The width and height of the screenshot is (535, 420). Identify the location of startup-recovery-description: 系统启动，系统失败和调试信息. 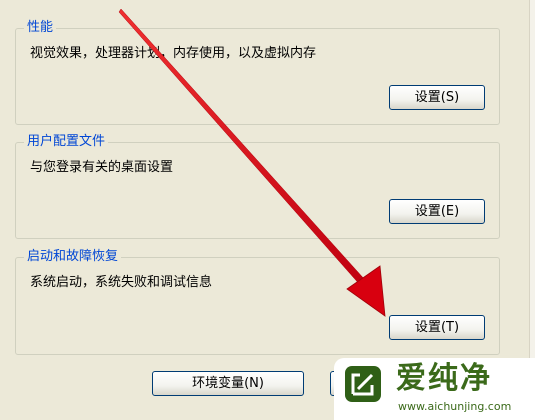
(121, 282).